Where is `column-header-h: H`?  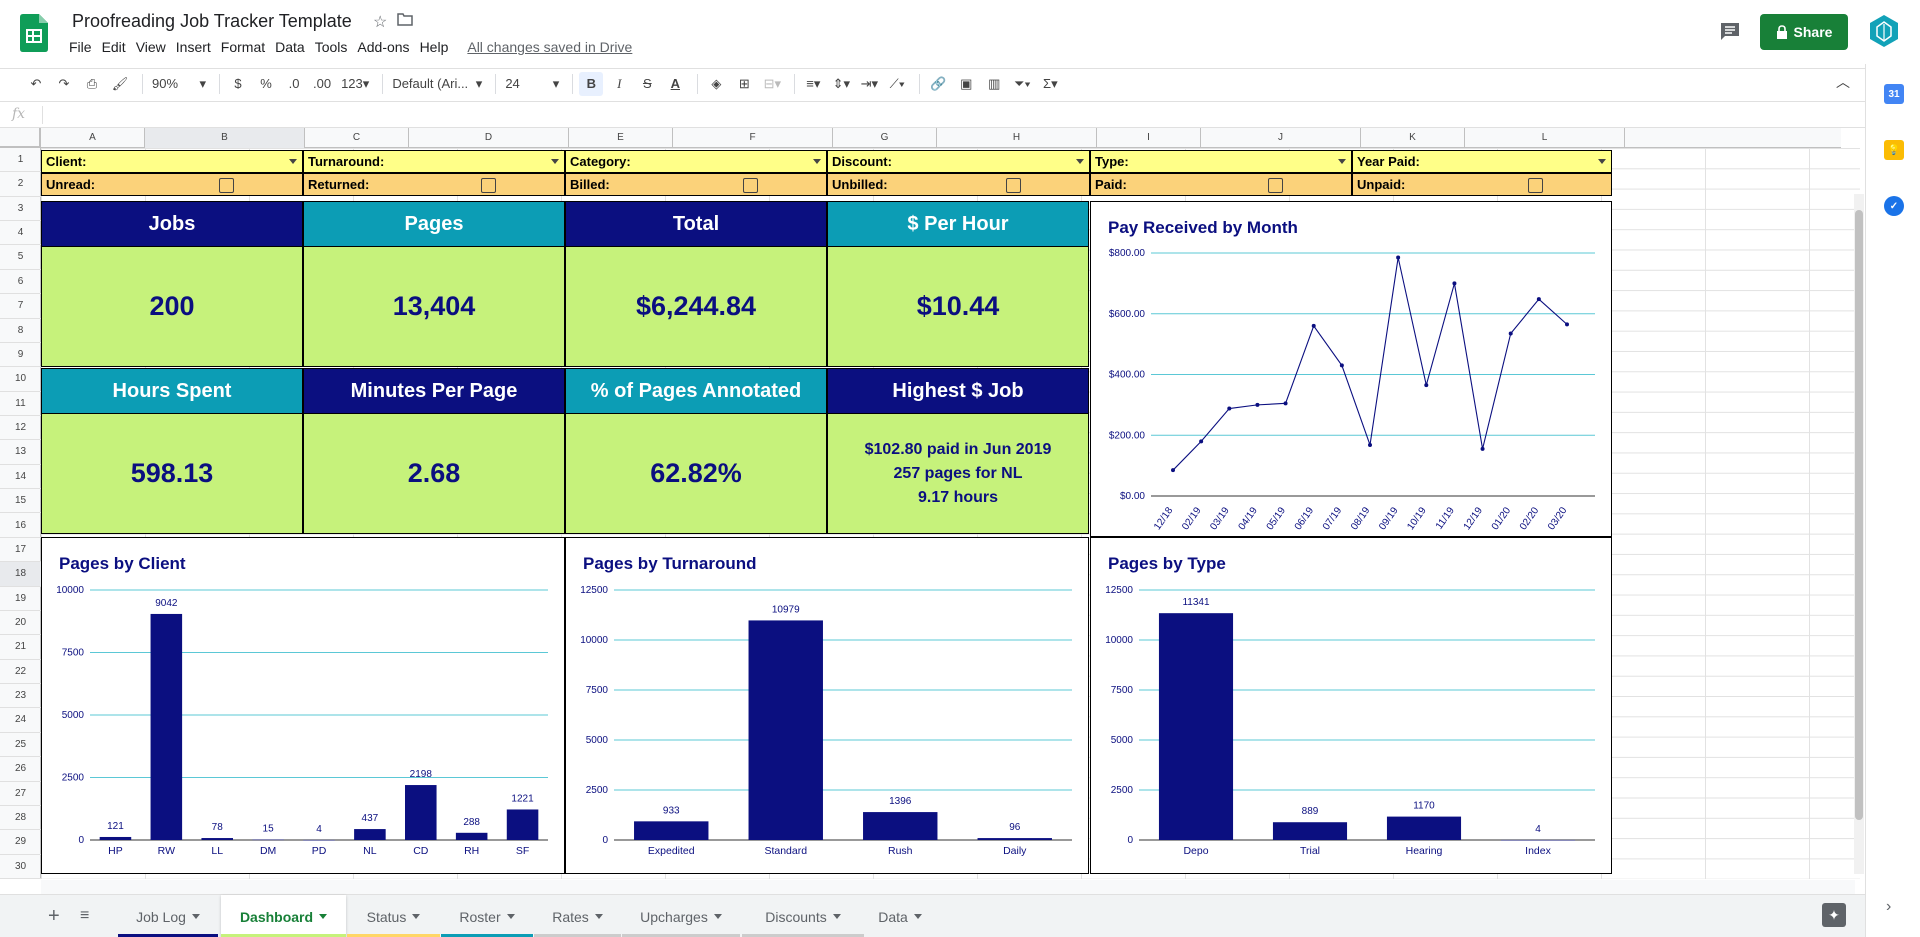
column-header-h: H is located at coordinates (1017, 138).